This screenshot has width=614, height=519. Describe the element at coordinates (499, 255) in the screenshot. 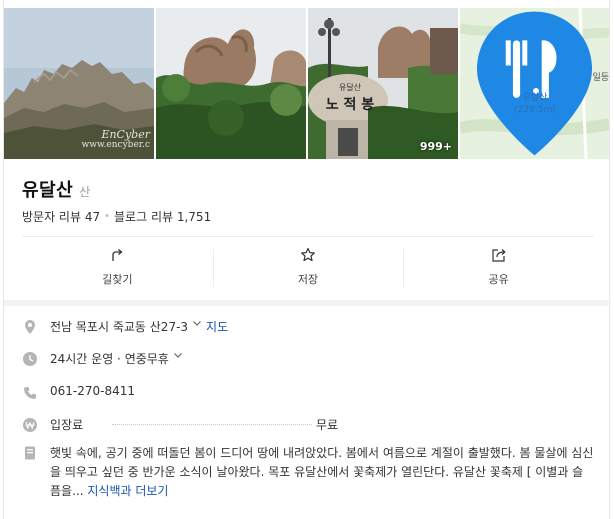

I see `share-icon` at that location.